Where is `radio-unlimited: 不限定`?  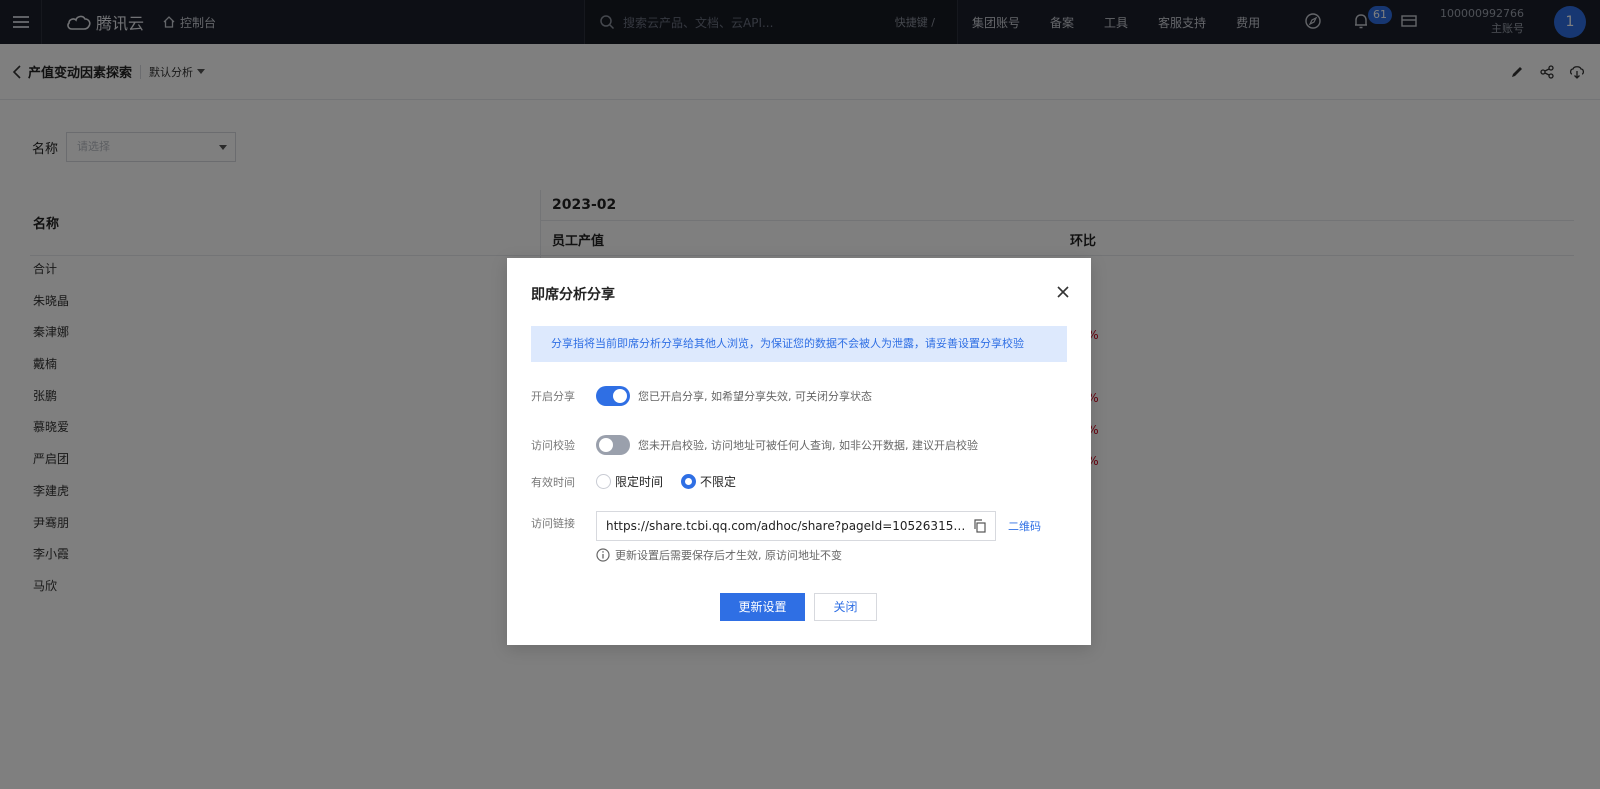 radio-unlimited: 不限定 is located at coordinates (708, 481).